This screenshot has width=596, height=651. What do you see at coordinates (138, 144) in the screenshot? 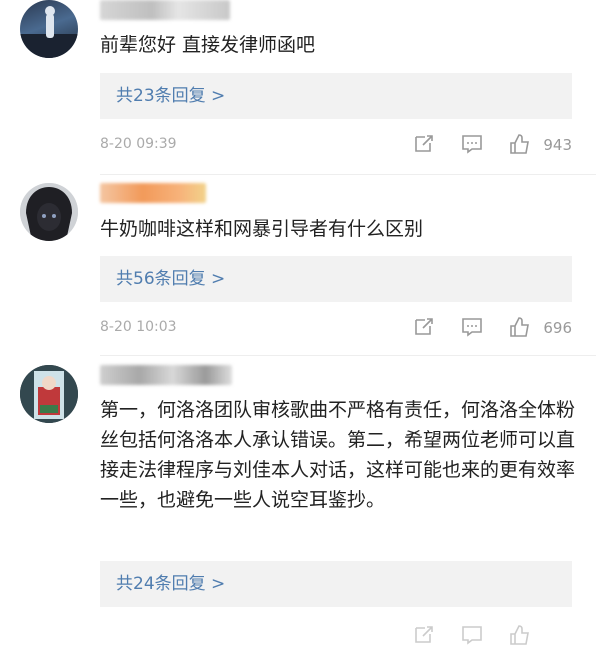
I see `comment-time: 8-20 09:39` at bounding box center [138, 144].